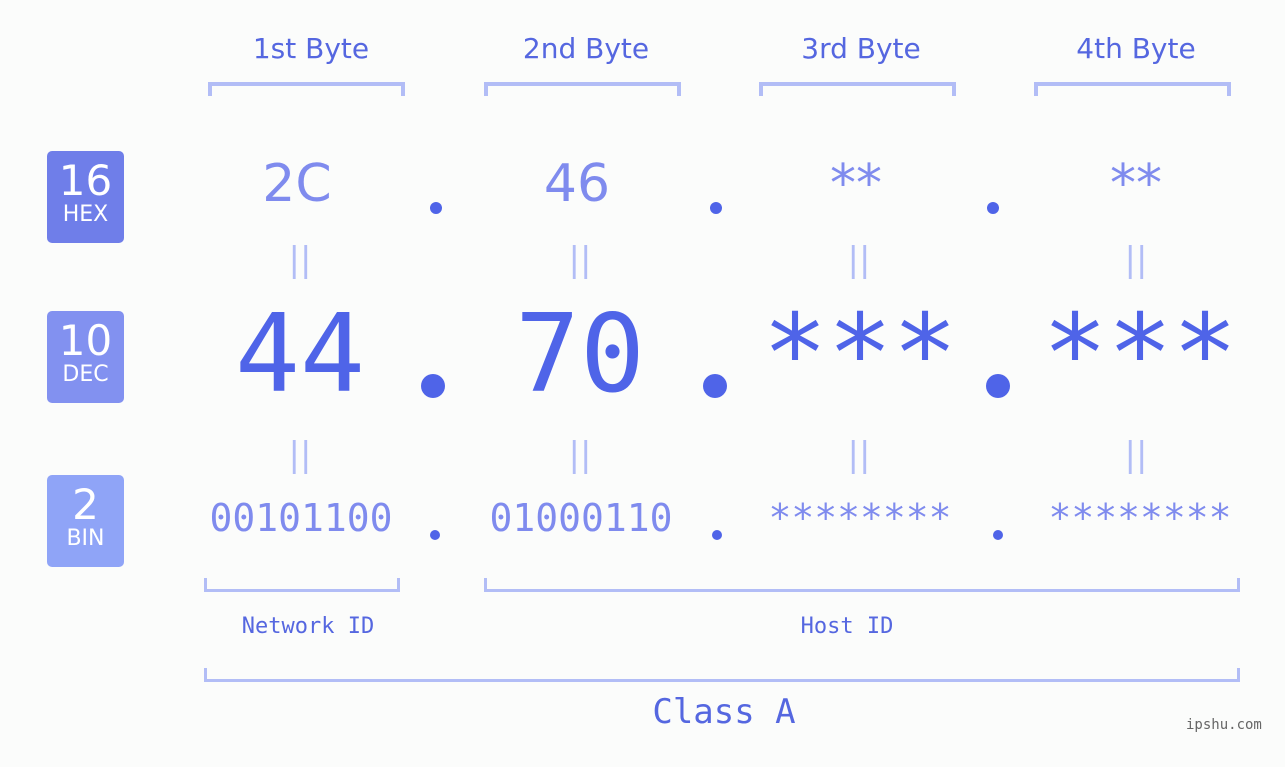 The height and width of the screenshot is (767, 1285). Describe the element at coordinates (311, 48) in the screenshot. I see `byte-header-1: 1st Byte` at that location.